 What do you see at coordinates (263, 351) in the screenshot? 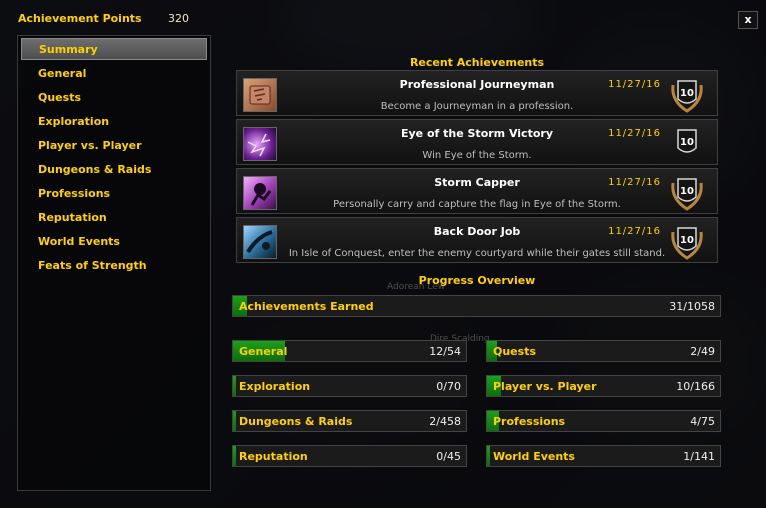
I see `progress-label: General` at bounding box center [263, 351].